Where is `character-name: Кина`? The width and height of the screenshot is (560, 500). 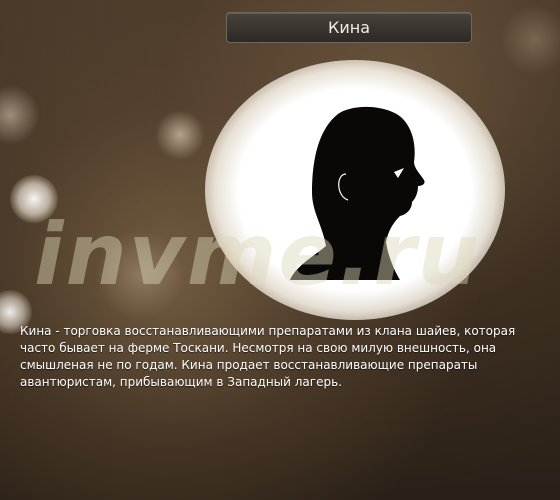
character-name: Кина is located at coordinates (349, 27).